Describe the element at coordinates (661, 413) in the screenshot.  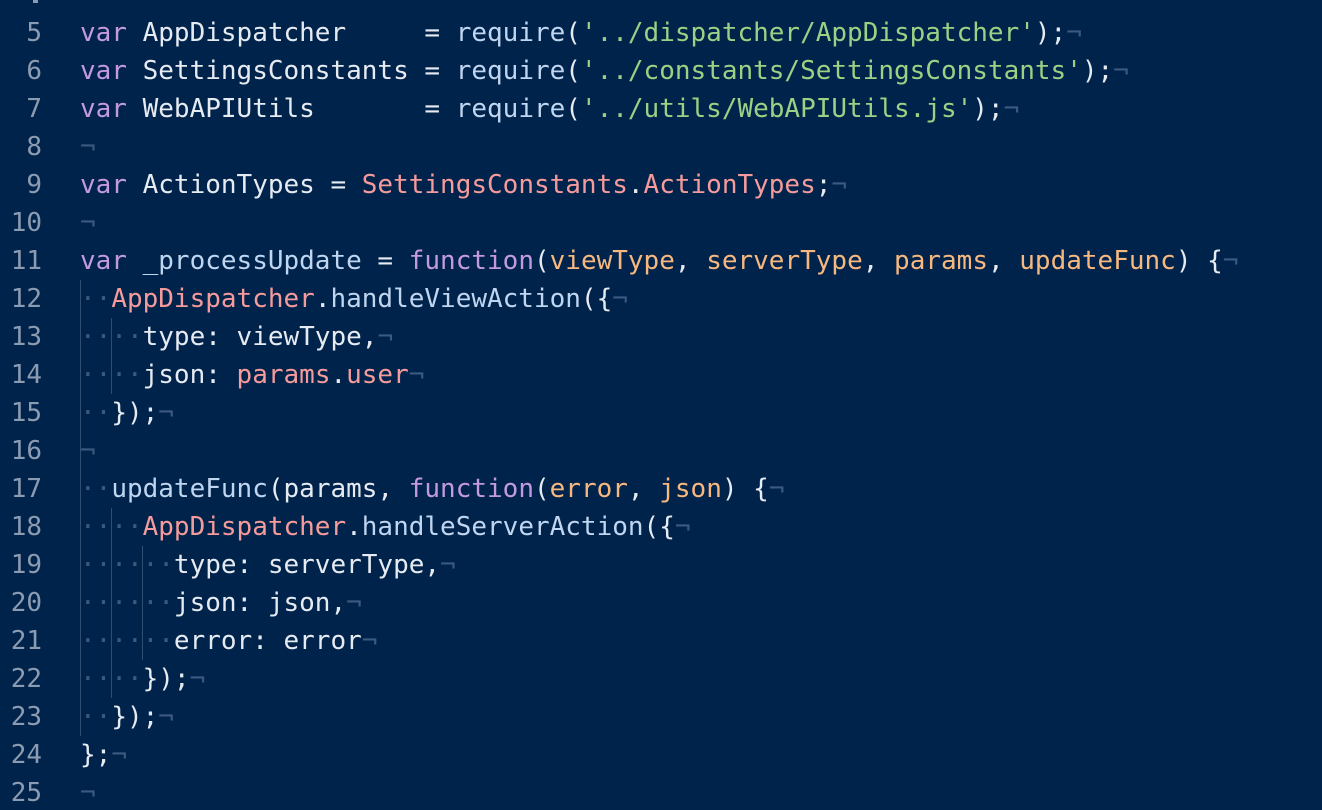
I see `code-line: 15 ··});¬` at that location.